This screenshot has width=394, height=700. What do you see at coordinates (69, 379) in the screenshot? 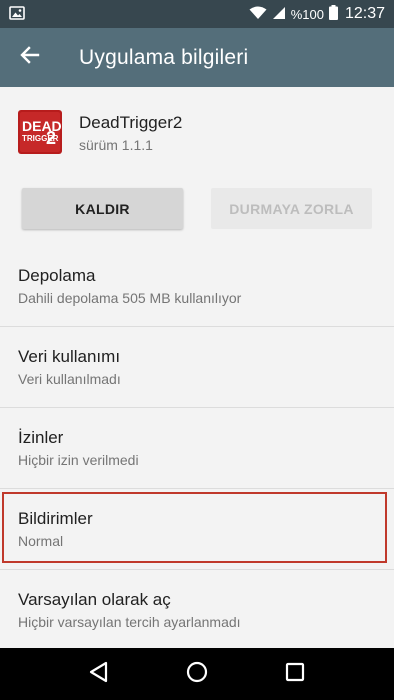
I see `list-item-subtitle: Veri kullanılmadı` at bounding box center [69, 379].